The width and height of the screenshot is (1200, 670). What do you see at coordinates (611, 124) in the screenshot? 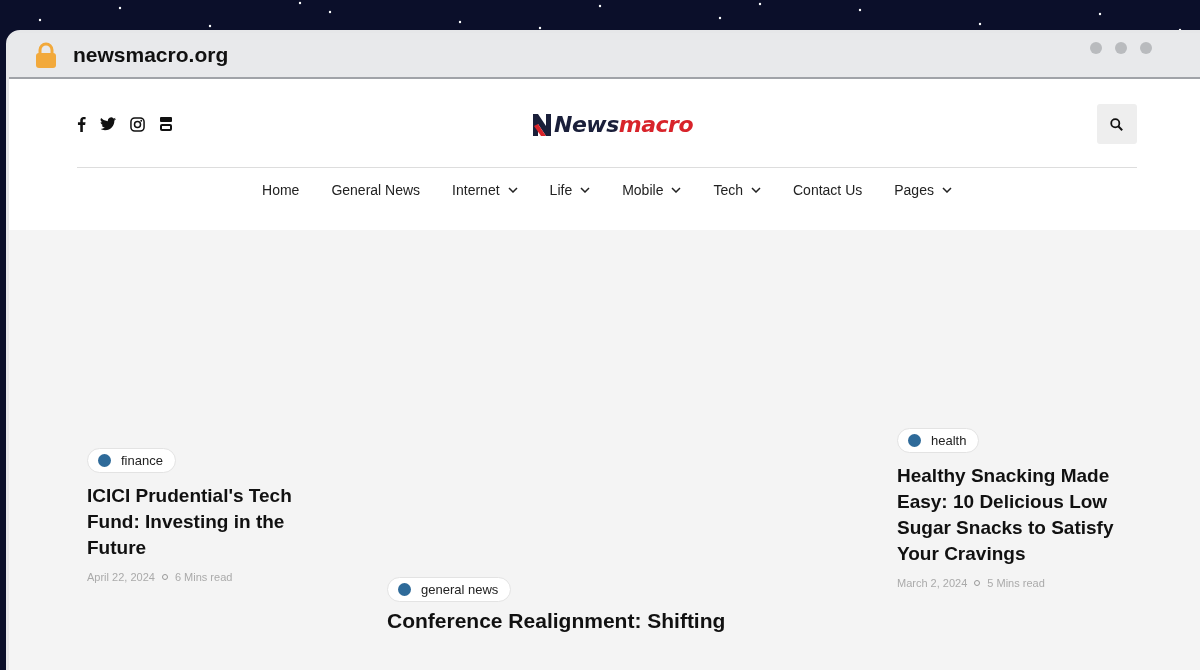
I see `site-logo: Newsmacro` at bounding box center [611, 124].